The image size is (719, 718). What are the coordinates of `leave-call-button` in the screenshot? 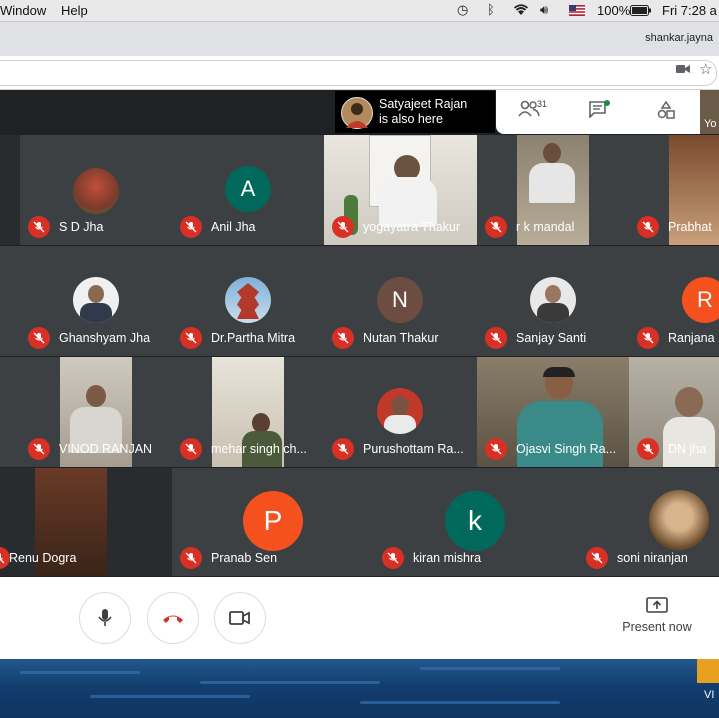 It's located at (173, 618).